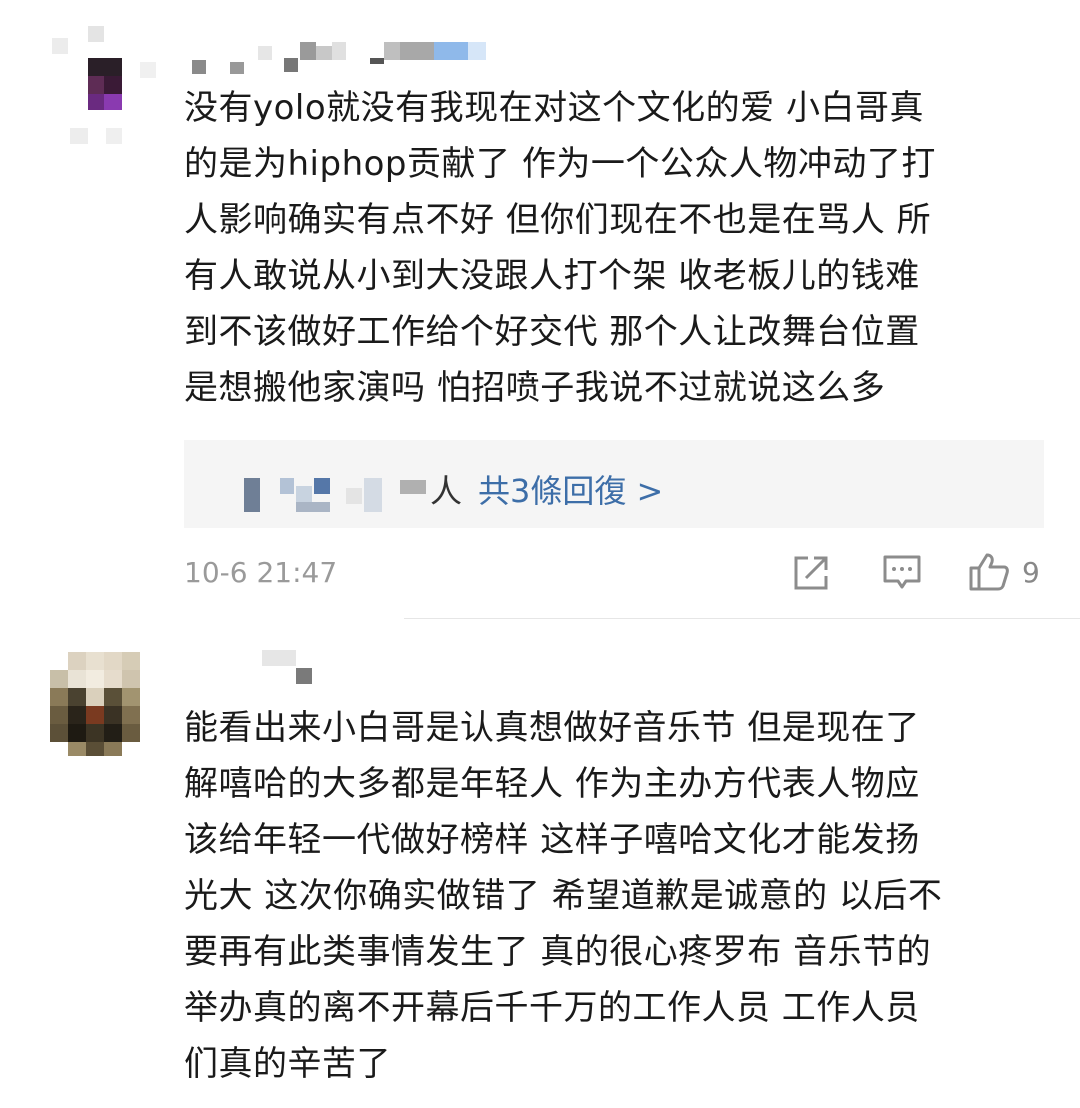 This screenshot has width=1080, height=1108. Describe the element at coordinates (552, 332) in the screenshot. I see `comment-line: 到不该做好工作给个好交代 那个人让改舞台位置` at that location.